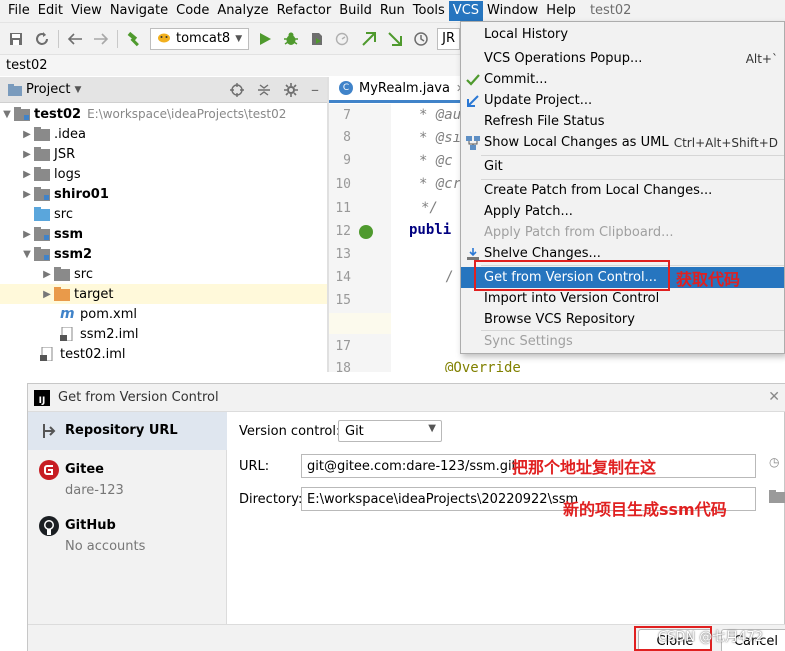 The height and width of the screenshot is (651, 785). What do you see at coordinates (304, 11) in the screenshot?
I see `menu-refactor: Refactor` at bounding box center [304, 11].